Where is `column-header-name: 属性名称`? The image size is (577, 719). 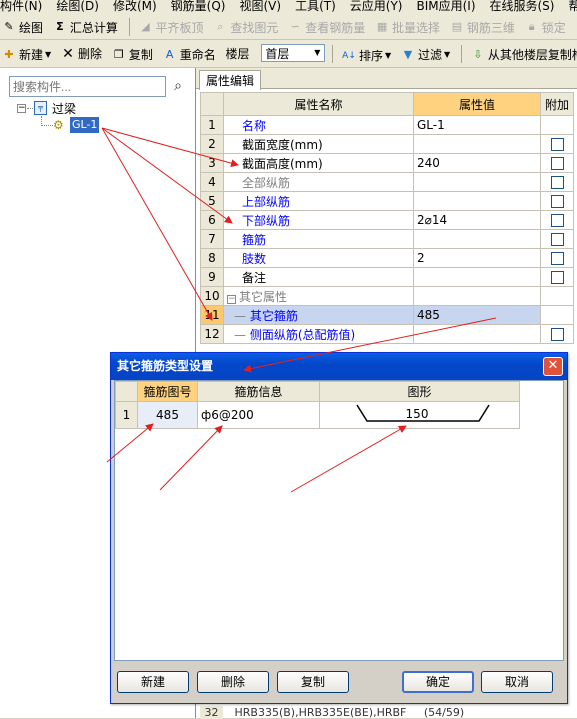 column-header-name: 属性名称 is located at coordinates (318, 104).